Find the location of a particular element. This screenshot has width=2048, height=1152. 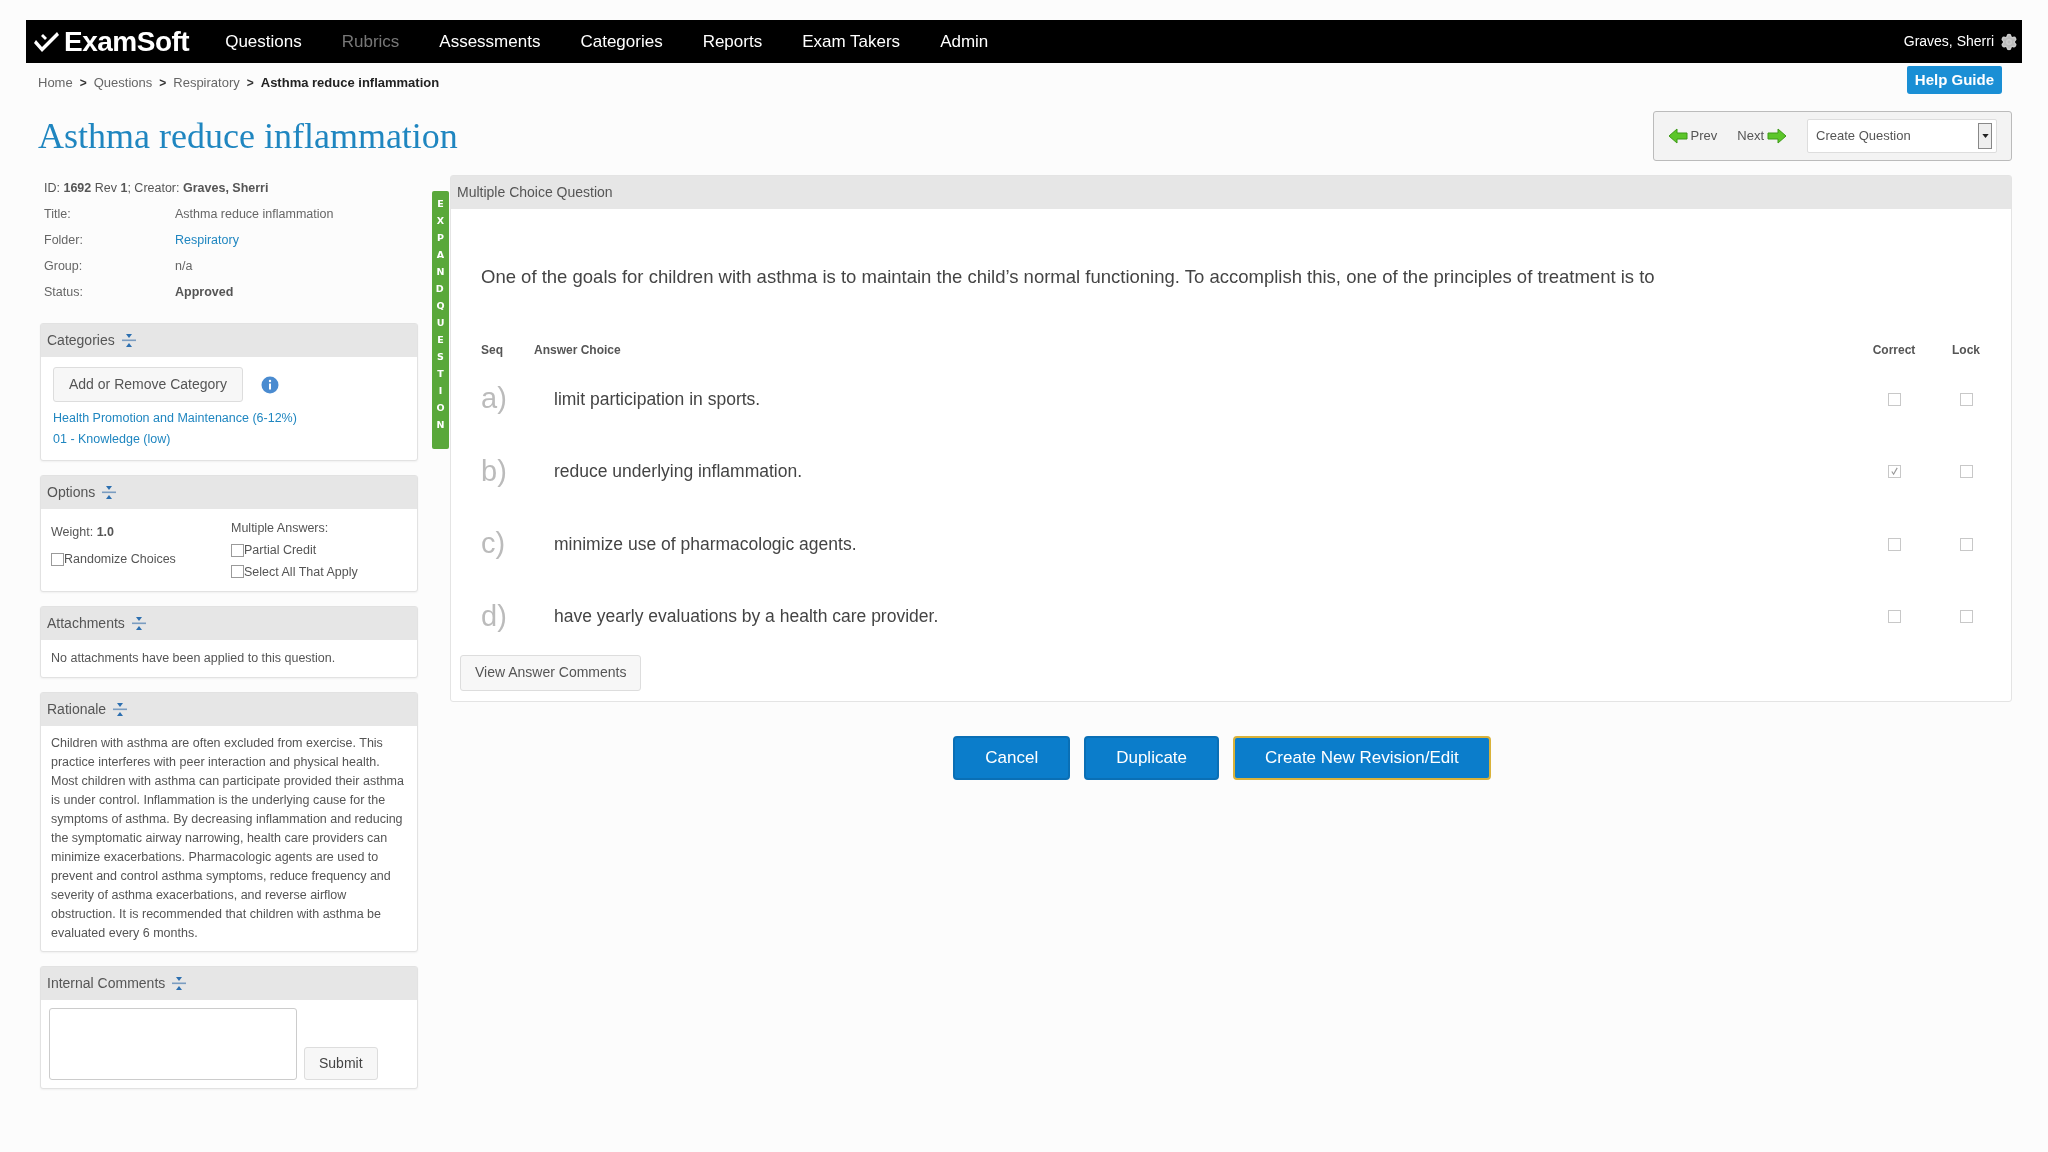

left-arrow-icon is located at coordinates (1677, 136).